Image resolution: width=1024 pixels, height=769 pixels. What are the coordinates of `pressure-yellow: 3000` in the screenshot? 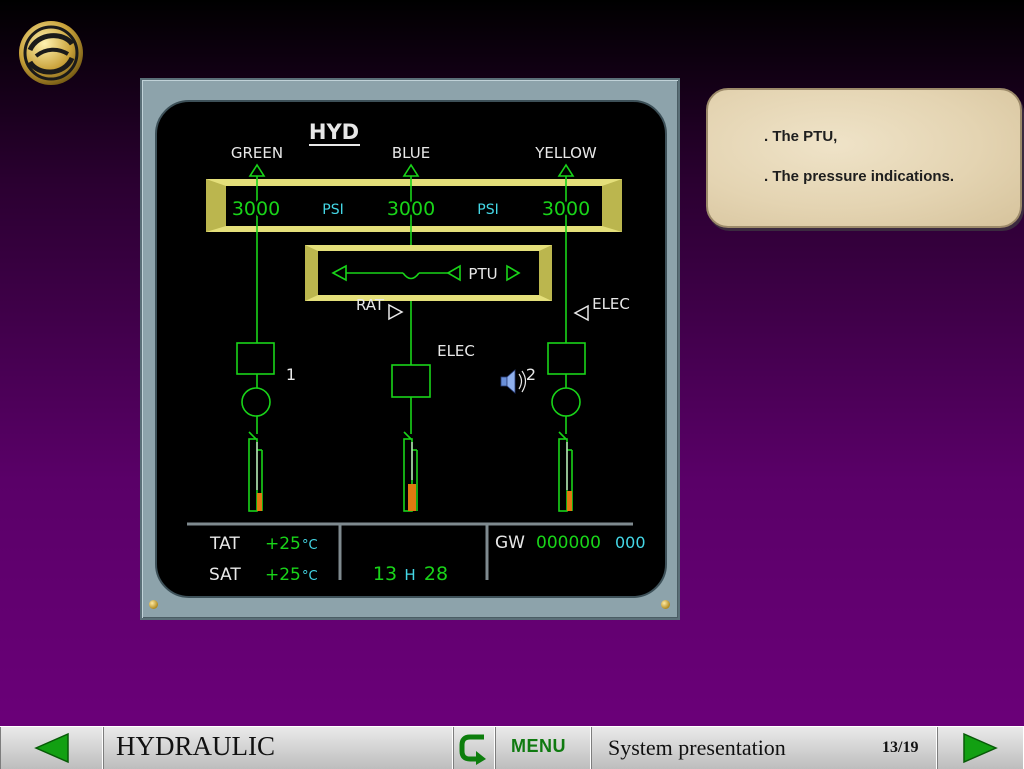 It's located at (566, 209).